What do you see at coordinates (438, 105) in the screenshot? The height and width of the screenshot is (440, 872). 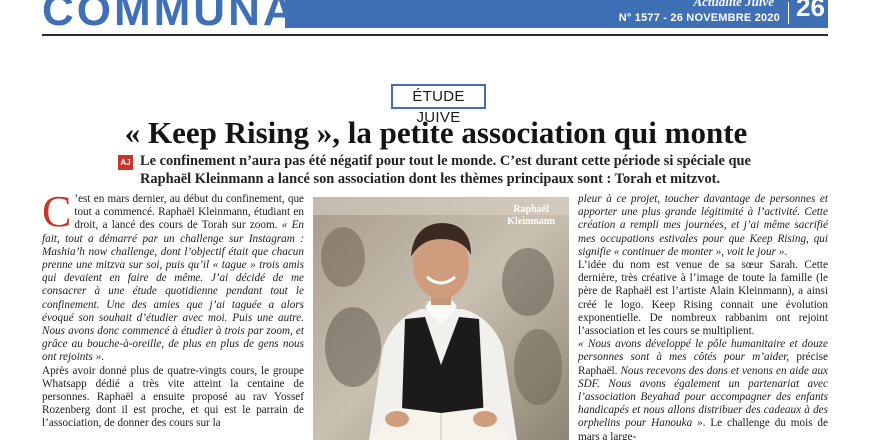 I see `rubric-label: ÉTUDE JUIVE` at bounding box center [438, 105].